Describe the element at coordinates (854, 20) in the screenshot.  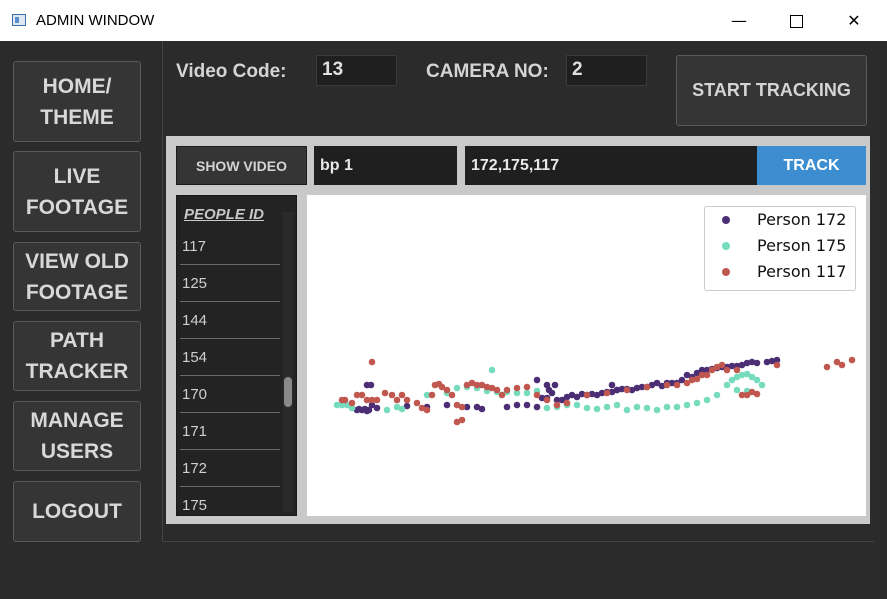
I see `close-button: ✕` at that location.